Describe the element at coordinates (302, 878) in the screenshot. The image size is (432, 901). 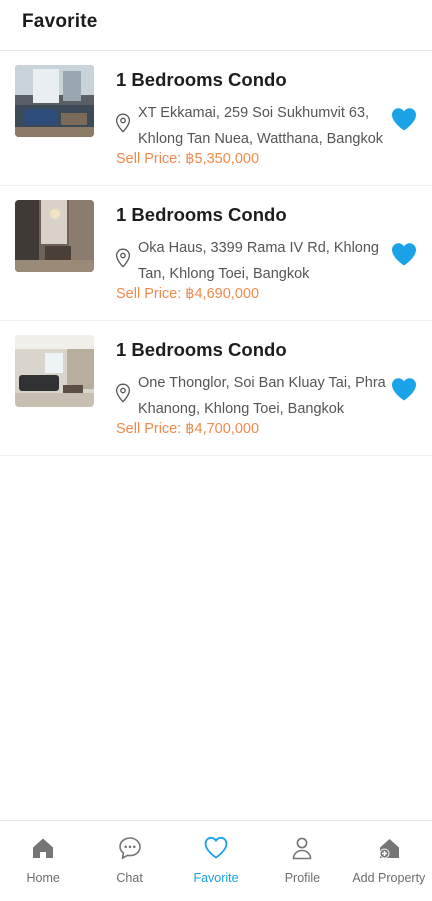
I see `tab-label: Profile` at that location.